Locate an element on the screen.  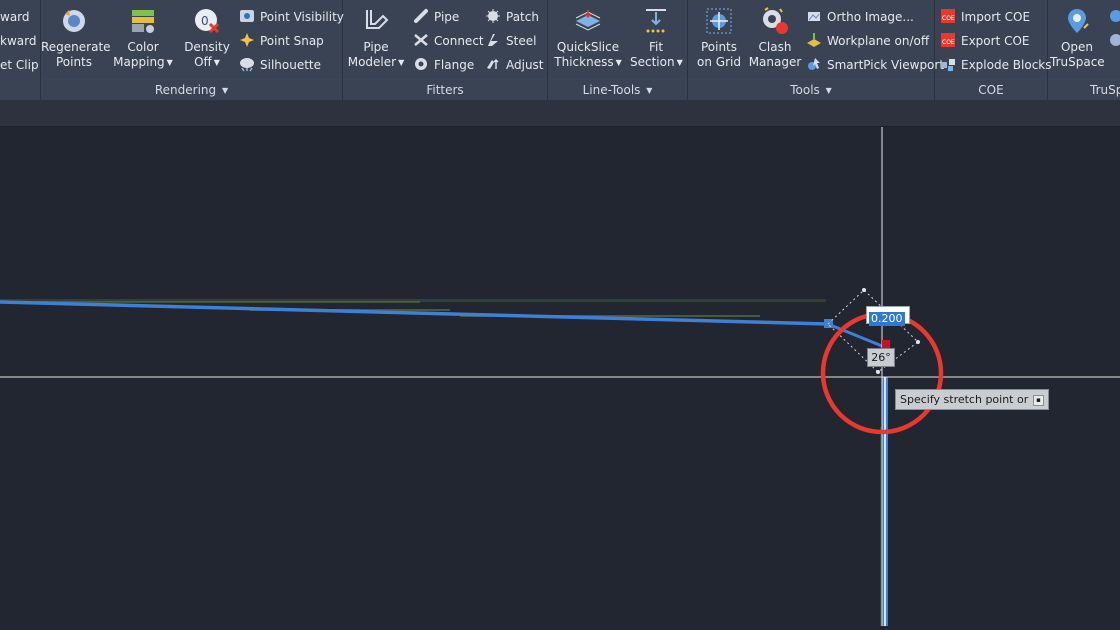
points-on-grid-button: Points on Grid is located at coordinates (719, 38).